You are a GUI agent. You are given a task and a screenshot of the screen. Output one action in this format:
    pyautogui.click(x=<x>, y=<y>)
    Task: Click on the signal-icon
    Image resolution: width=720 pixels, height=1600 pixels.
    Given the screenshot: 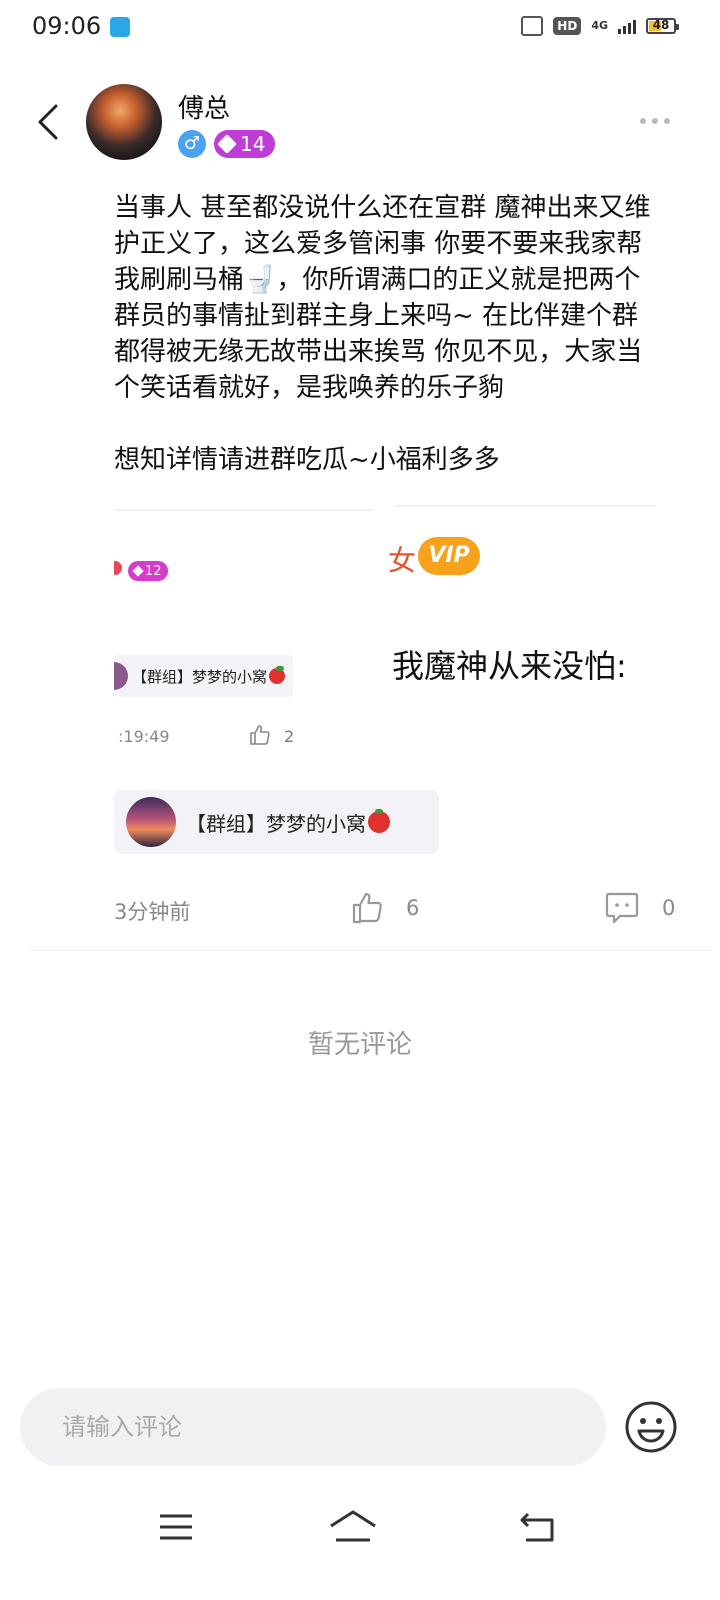 What is the action you would take?
    pyautogui.click(x=627, y=26)
    